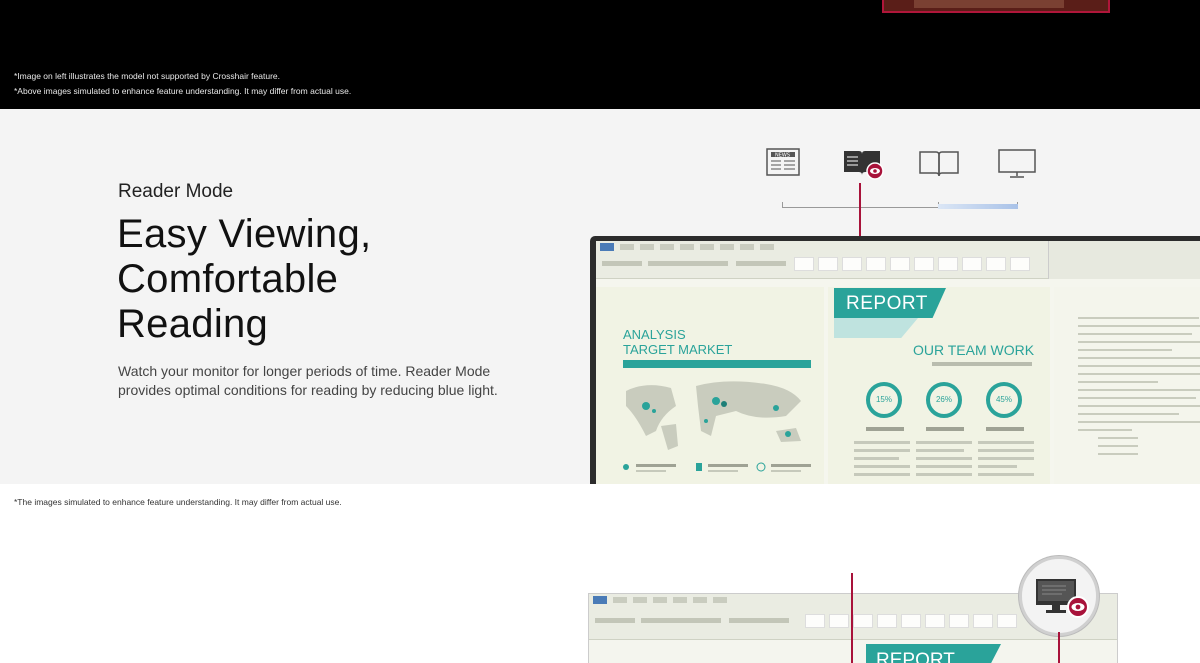  What do you see at coordinates (915, 656) in the screenshot?
I see `next-report-label: REPORT` at bounding box center [915, 656].